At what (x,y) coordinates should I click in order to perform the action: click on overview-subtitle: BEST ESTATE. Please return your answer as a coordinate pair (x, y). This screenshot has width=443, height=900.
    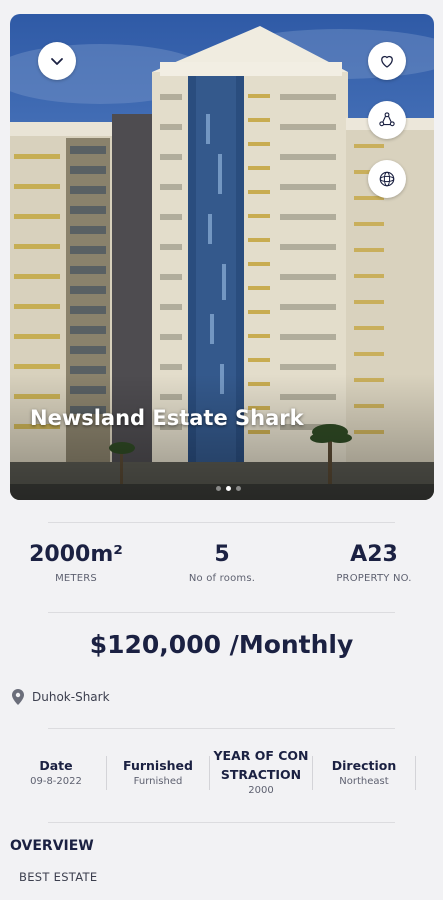
    Looking at the image, I should click on (58, 877).